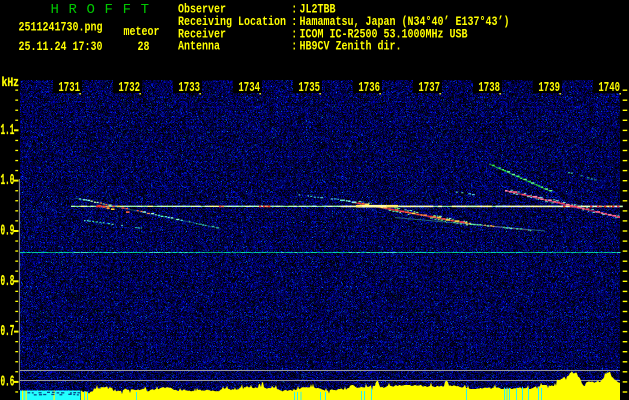 This screenshot has width=629, height=400. What do you see at coordinates (100, 10) in the screenshot?
I see `svg-text: H R O F F T` at bounding box center [100, 10].